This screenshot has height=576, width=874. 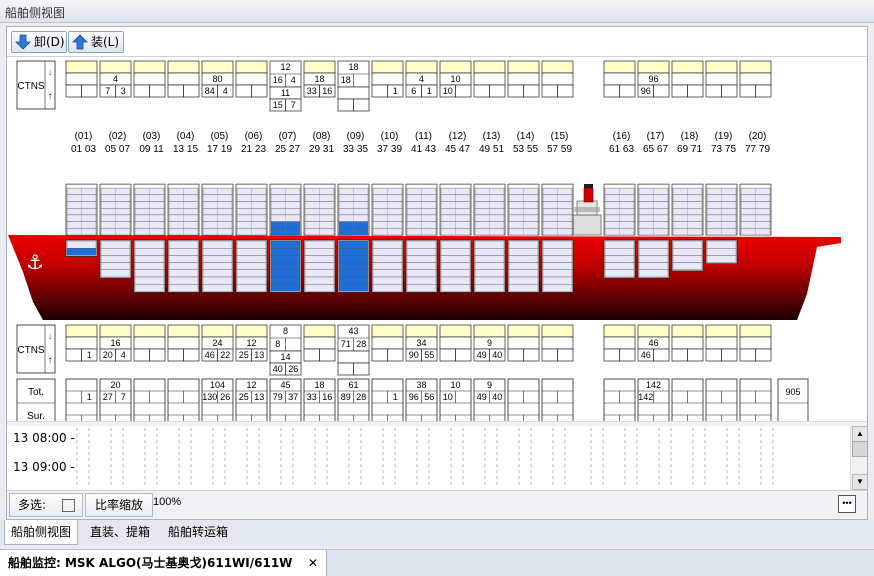 I want to click on more-options-icon: •••, so click(x=847, y=504).